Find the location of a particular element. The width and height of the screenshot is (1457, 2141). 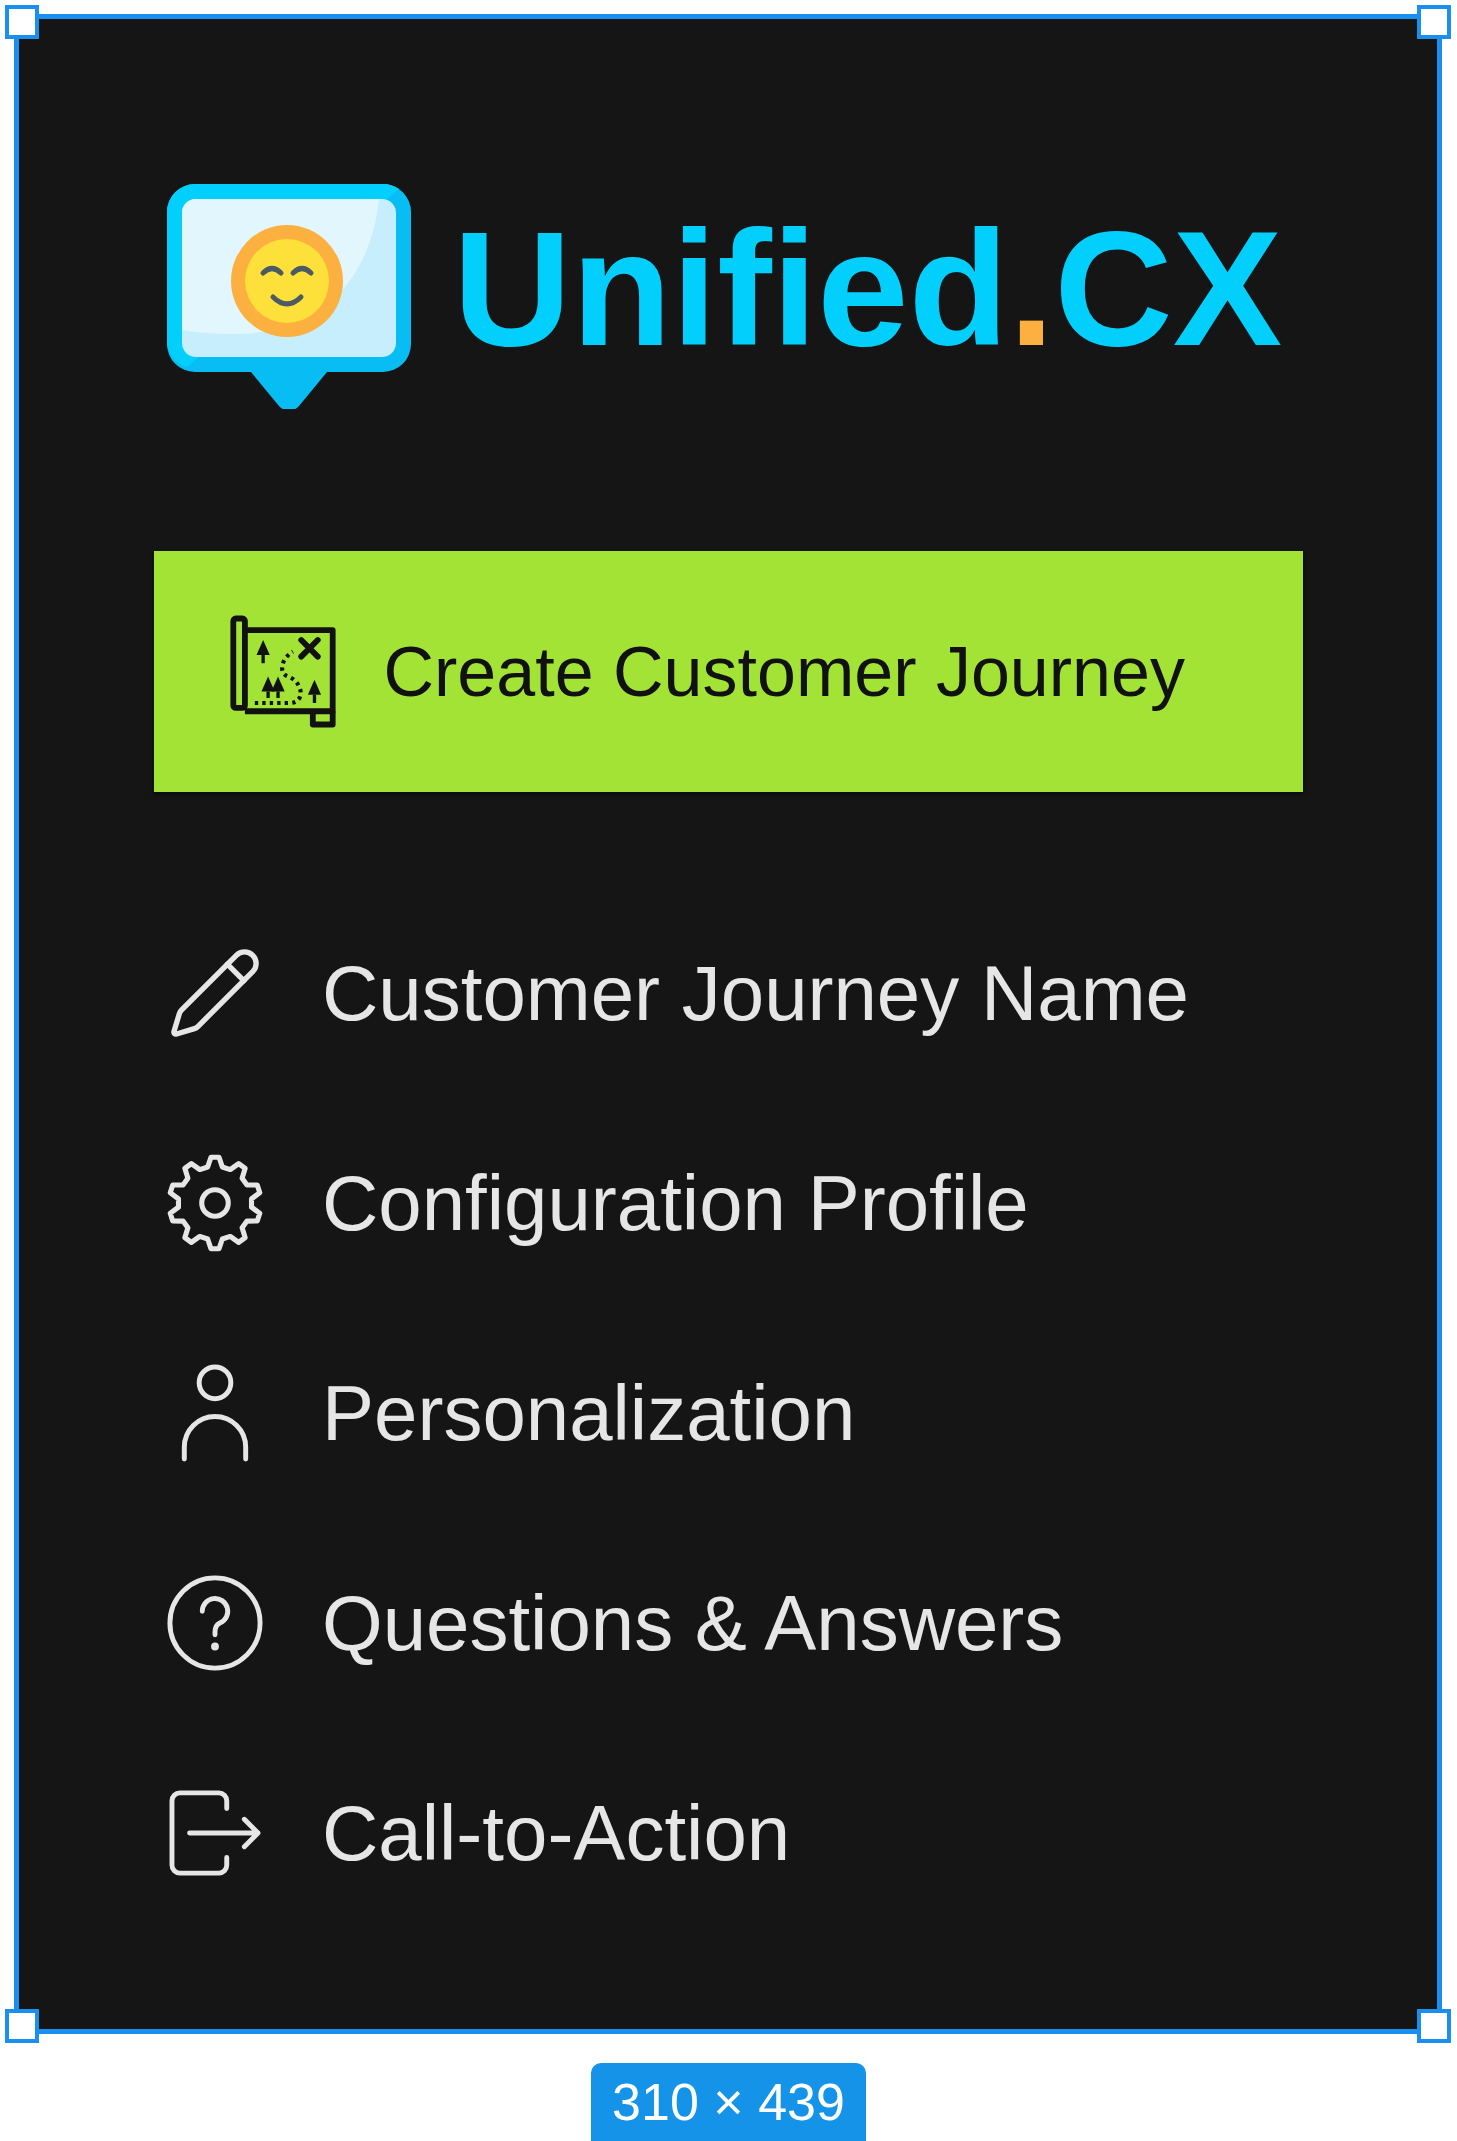

dimensions-label: 310 × 439 is located at coordinates (728, 2102).